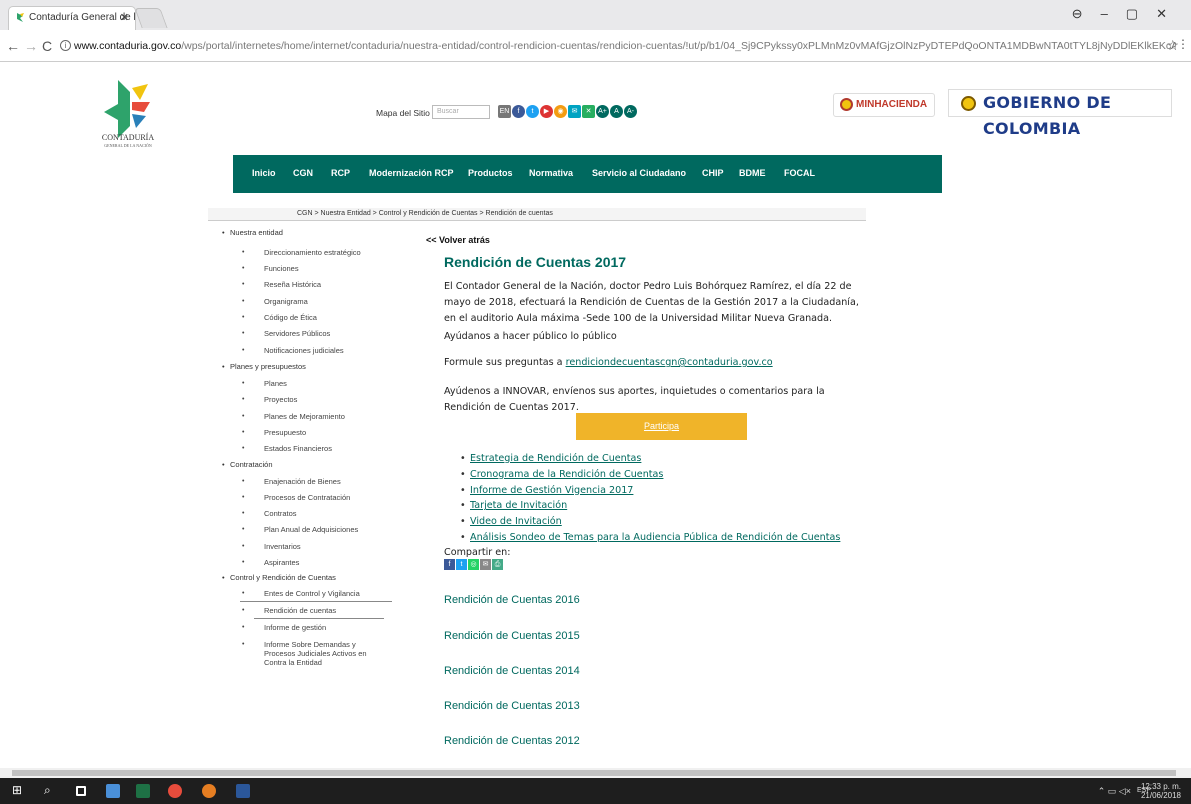 Image resolution: width=1191 pixels, height=804 pixels. I want to click on print-share-icon: ⎙, so click(497, 564).